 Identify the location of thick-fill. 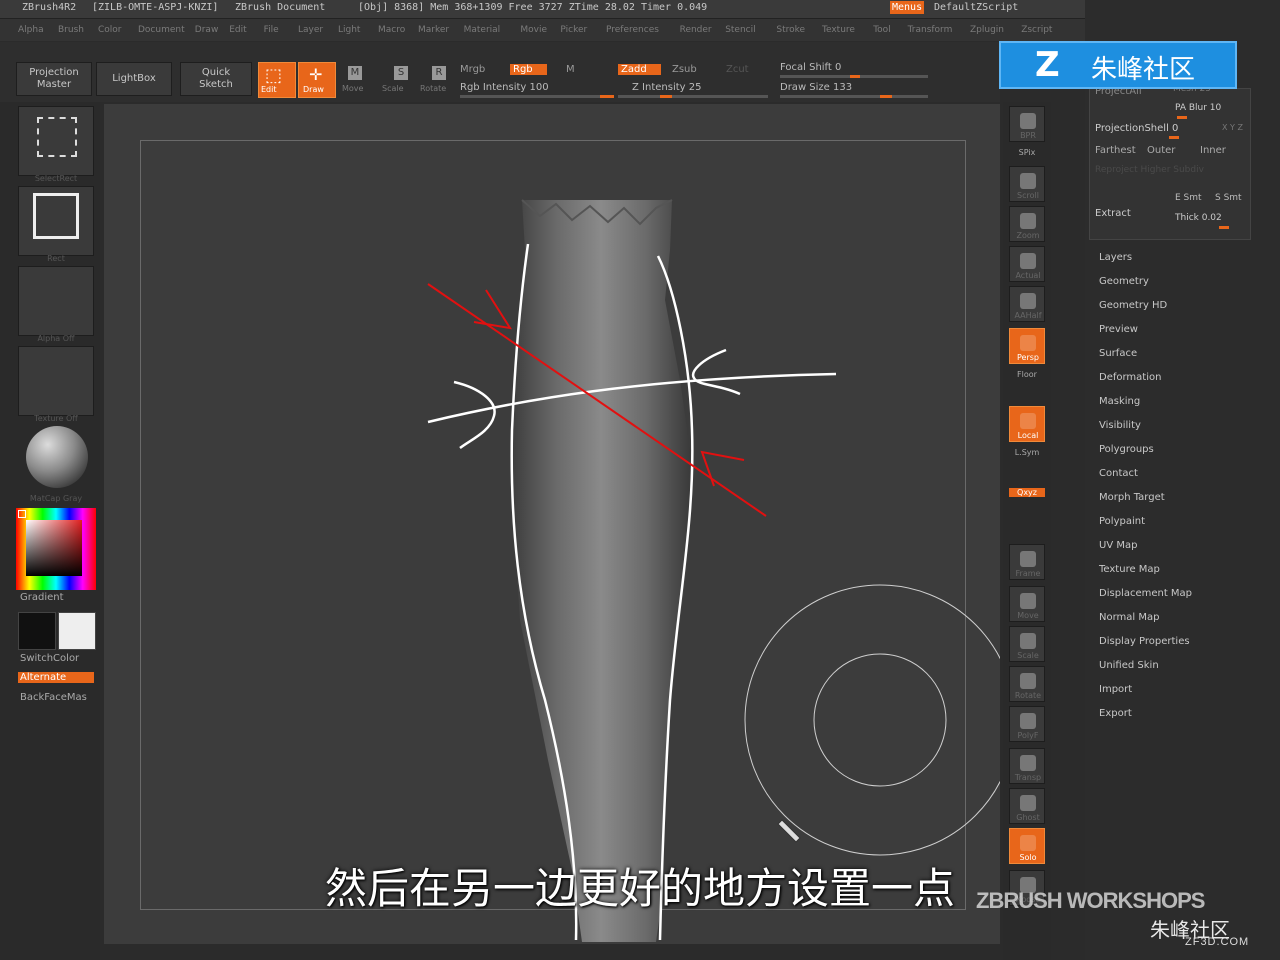
(1224, 227).